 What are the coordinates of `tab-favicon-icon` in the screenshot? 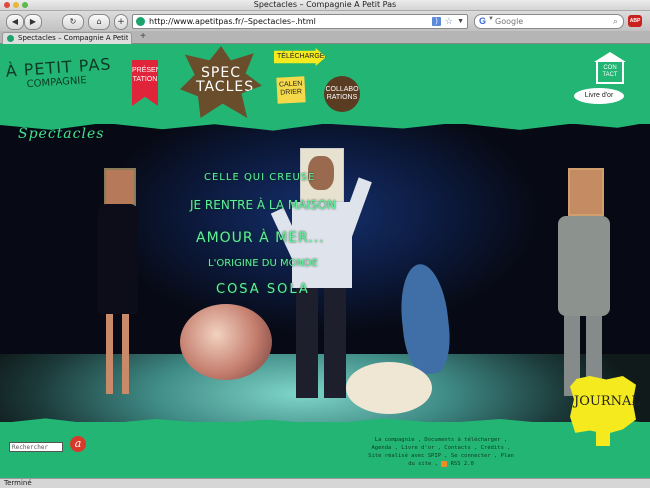 It's located at (10, 38).